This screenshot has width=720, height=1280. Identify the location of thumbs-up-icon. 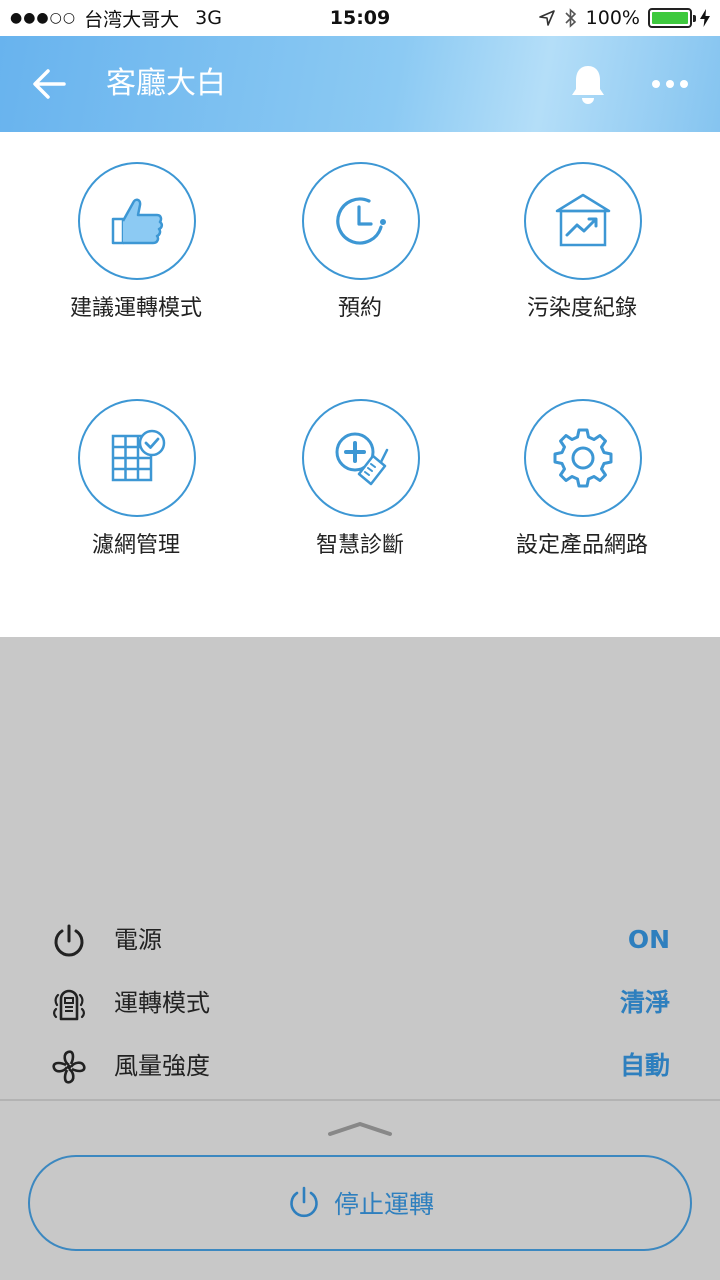
(137, 221).